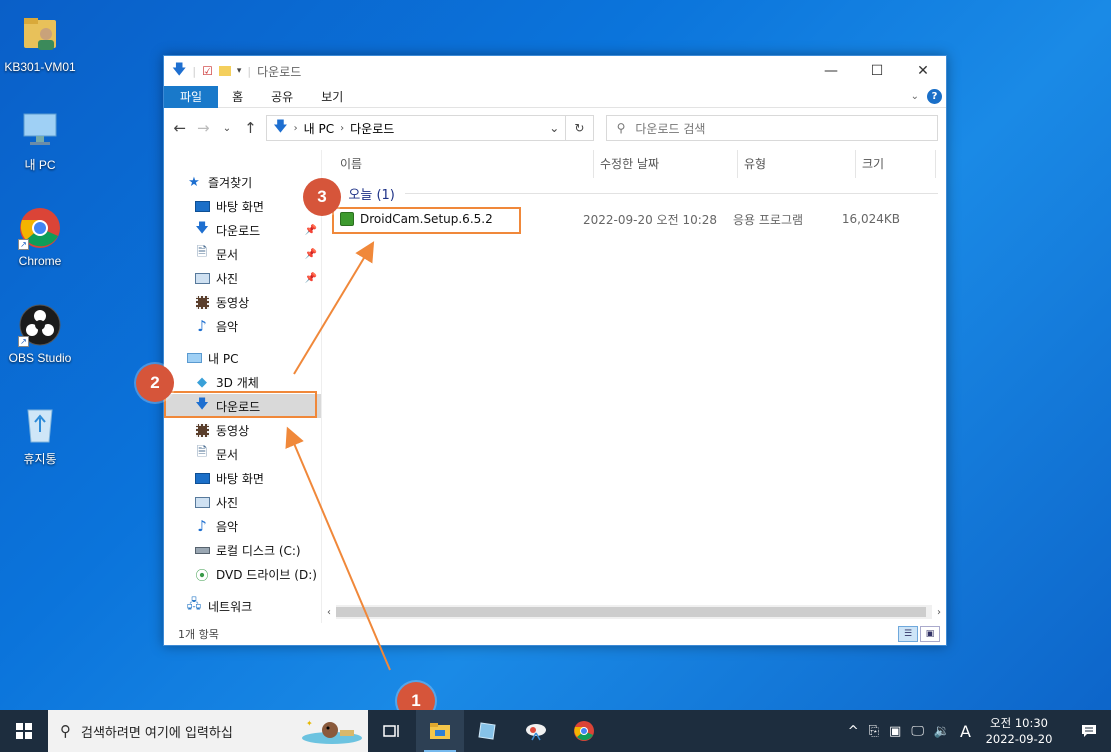  Describe the element at coordinates (979, 731) in the screenshot. I see `system-tray: ^ ⎘ ▣ 🖵 🔉 A 오전 10:30 2022-09-20` at that location.